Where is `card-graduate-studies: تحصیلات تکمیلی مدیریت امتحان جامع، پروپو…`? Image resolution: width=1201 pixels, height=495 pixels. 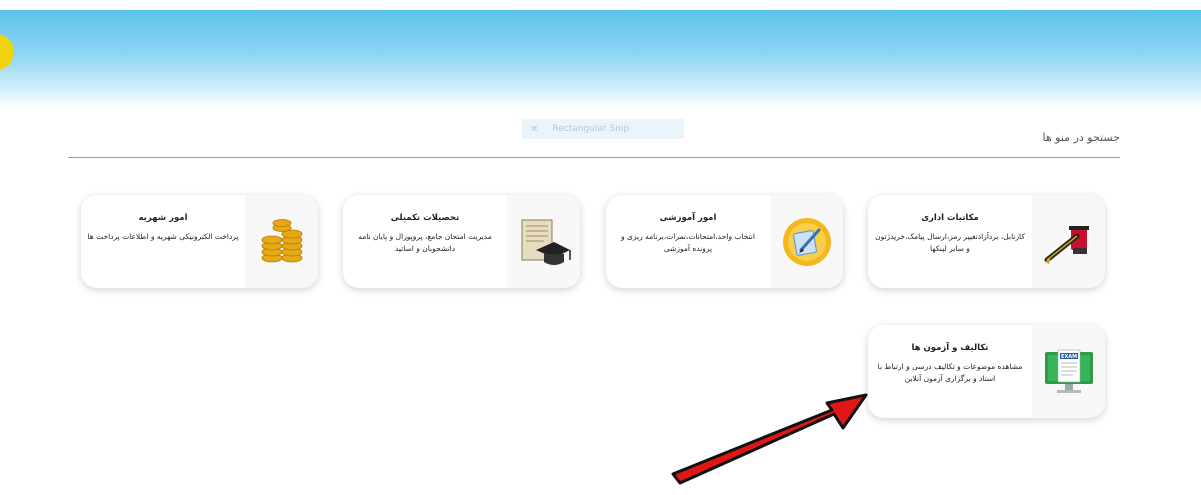
card-graduate-studies: تحصیلات تکمیلی مدیریت امتحان جامع، پروپو… is located at coordinates (461, 241).